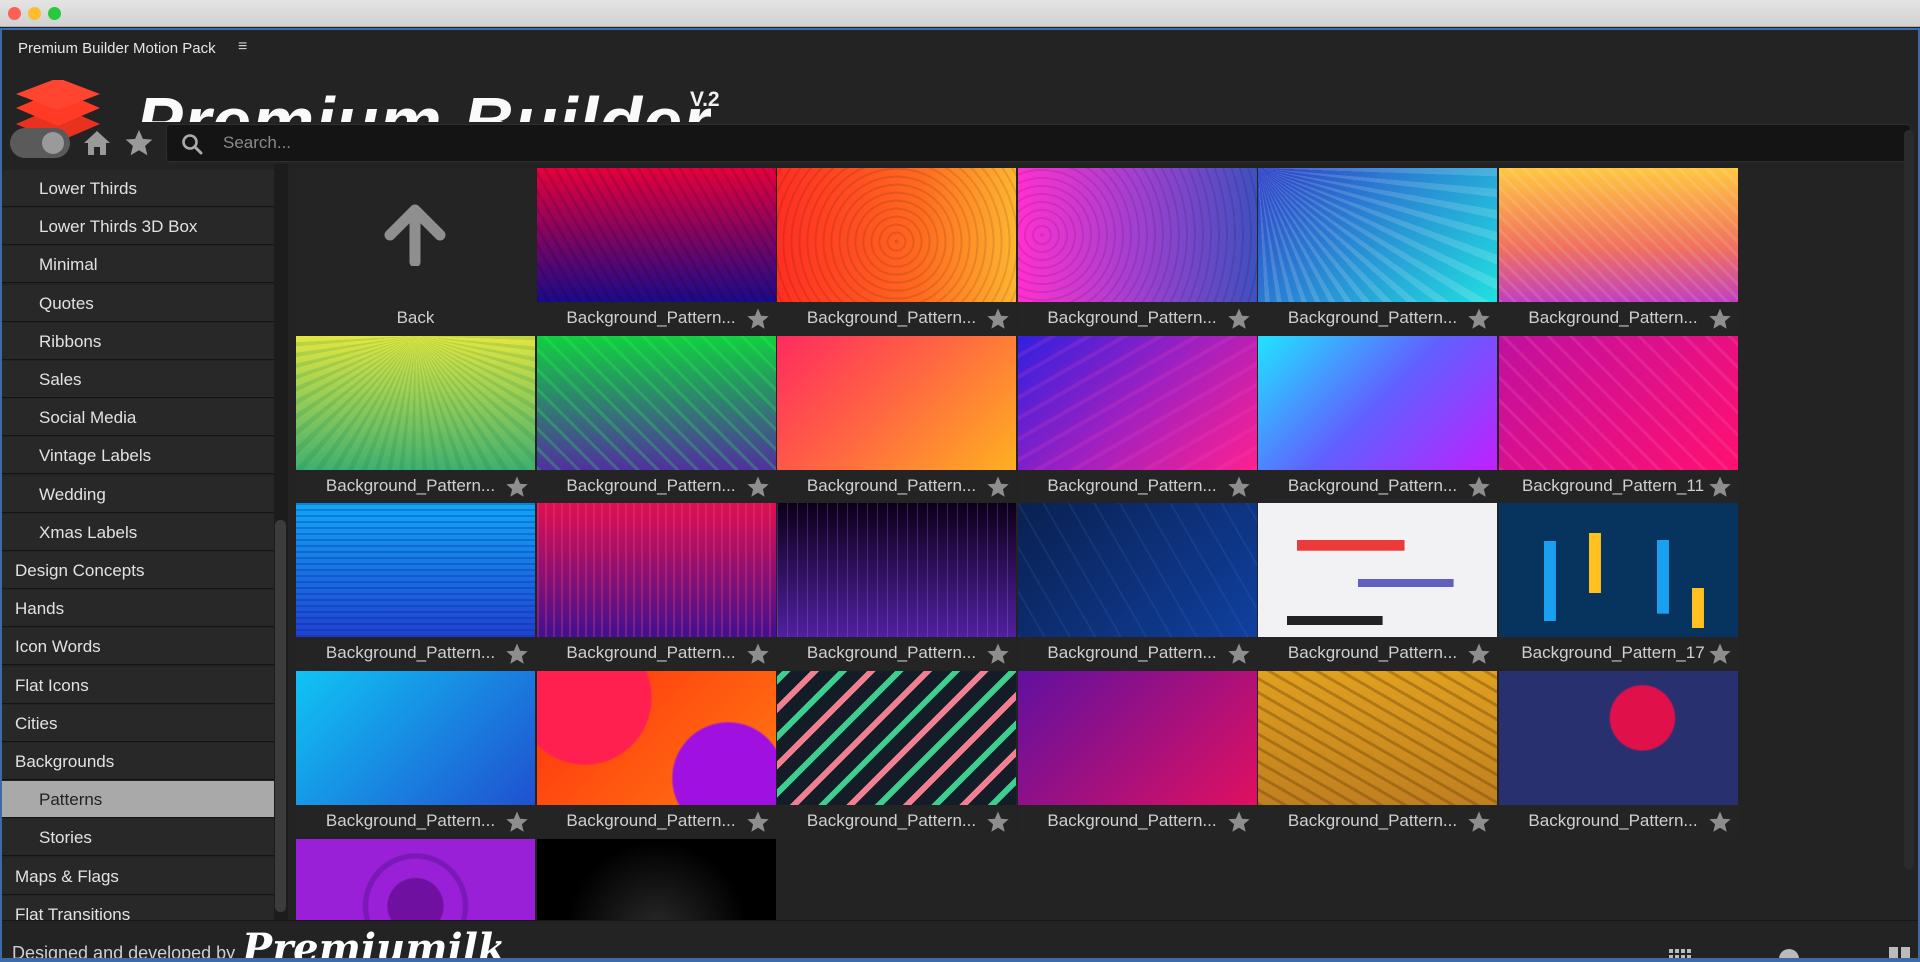  What do you see at coordinates (280, 716) in the screenshot?
I see `sidebar-scrollbar-thumb` at bounding box center [280, 716].